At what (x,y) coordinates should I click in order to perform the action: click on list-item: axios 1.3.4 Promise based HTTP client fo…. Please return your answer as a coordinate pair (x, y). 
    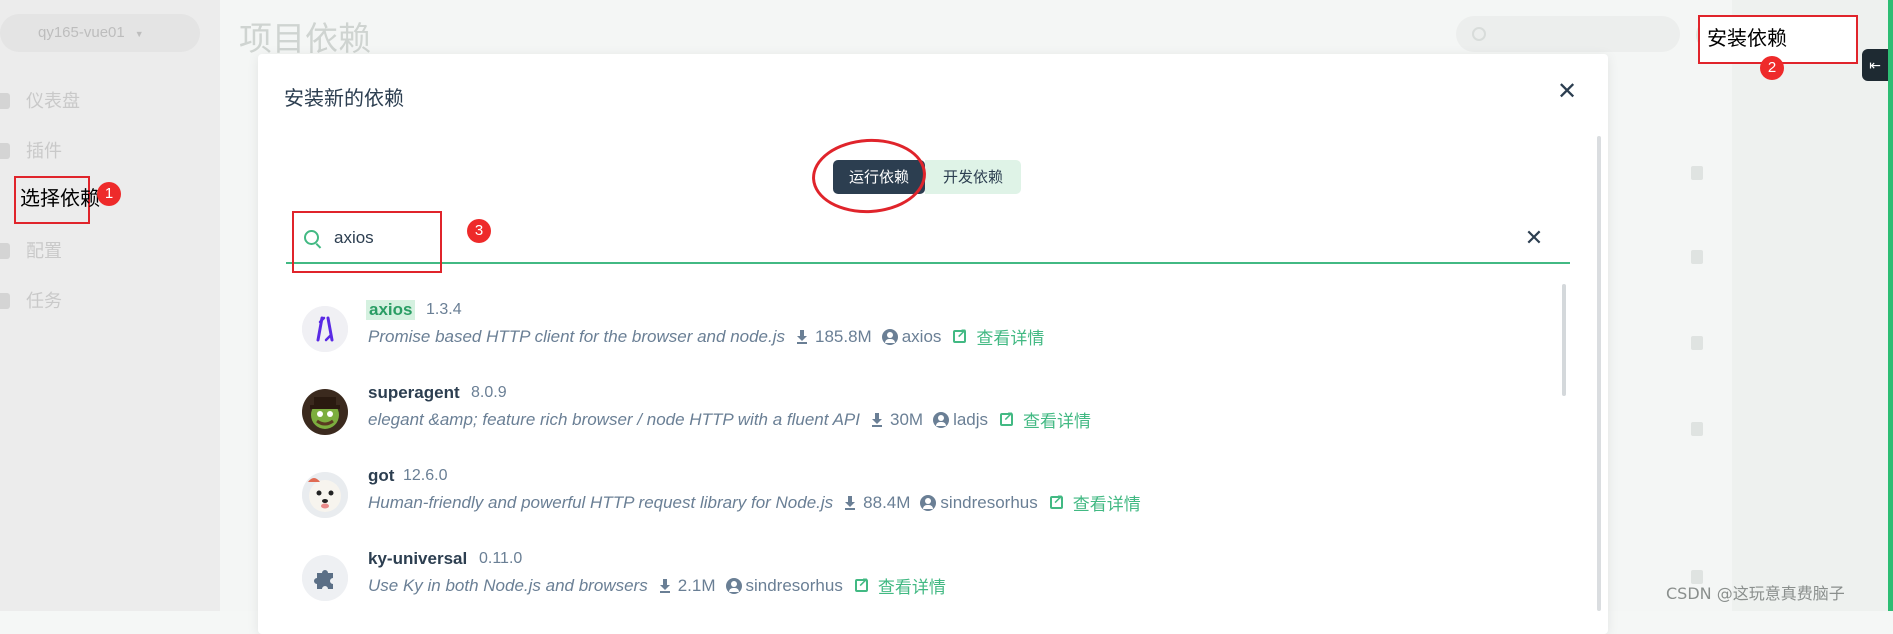
    Looking at the image, I should click on (920, 335).